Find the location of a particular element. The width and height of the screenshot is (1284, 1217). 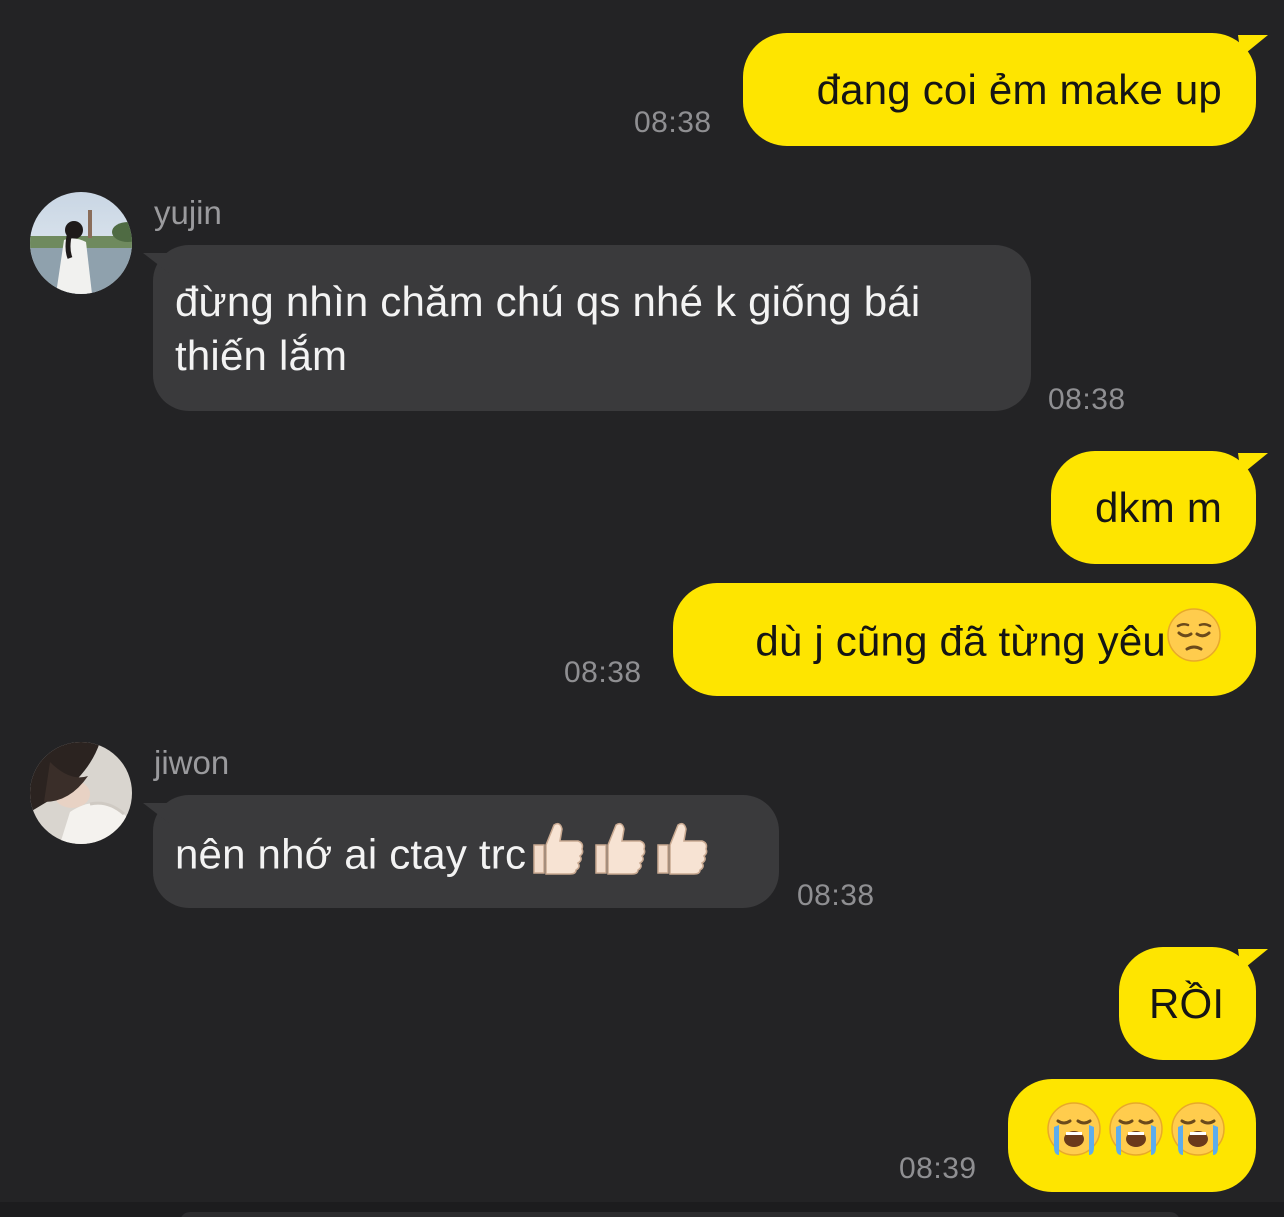

outgoing-message-bubble is located at coordinates (1132, 1135).